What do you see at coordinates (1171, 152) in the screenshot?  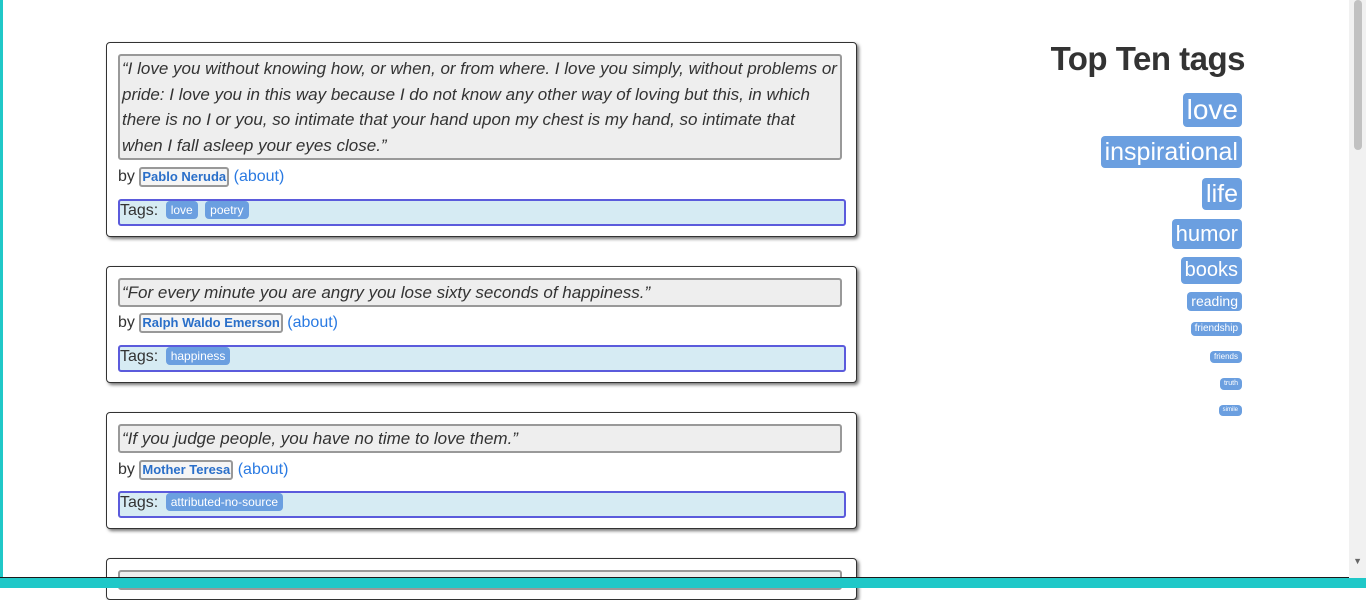 I see `top-tag-inspirational: inspirational` at bounding box center [1171, 152].